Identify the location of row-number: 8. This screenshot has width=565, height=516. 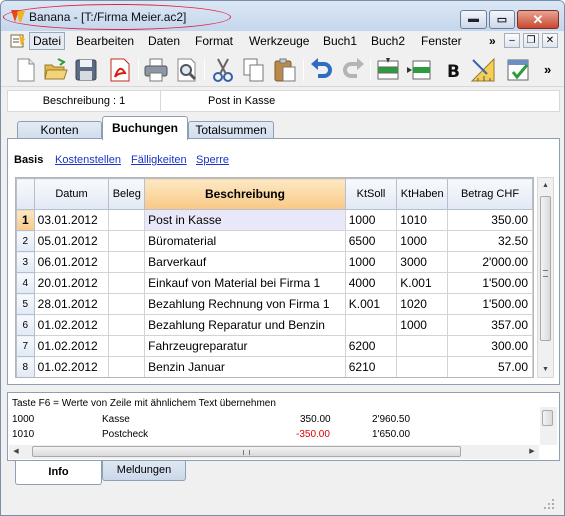
(25, 366).